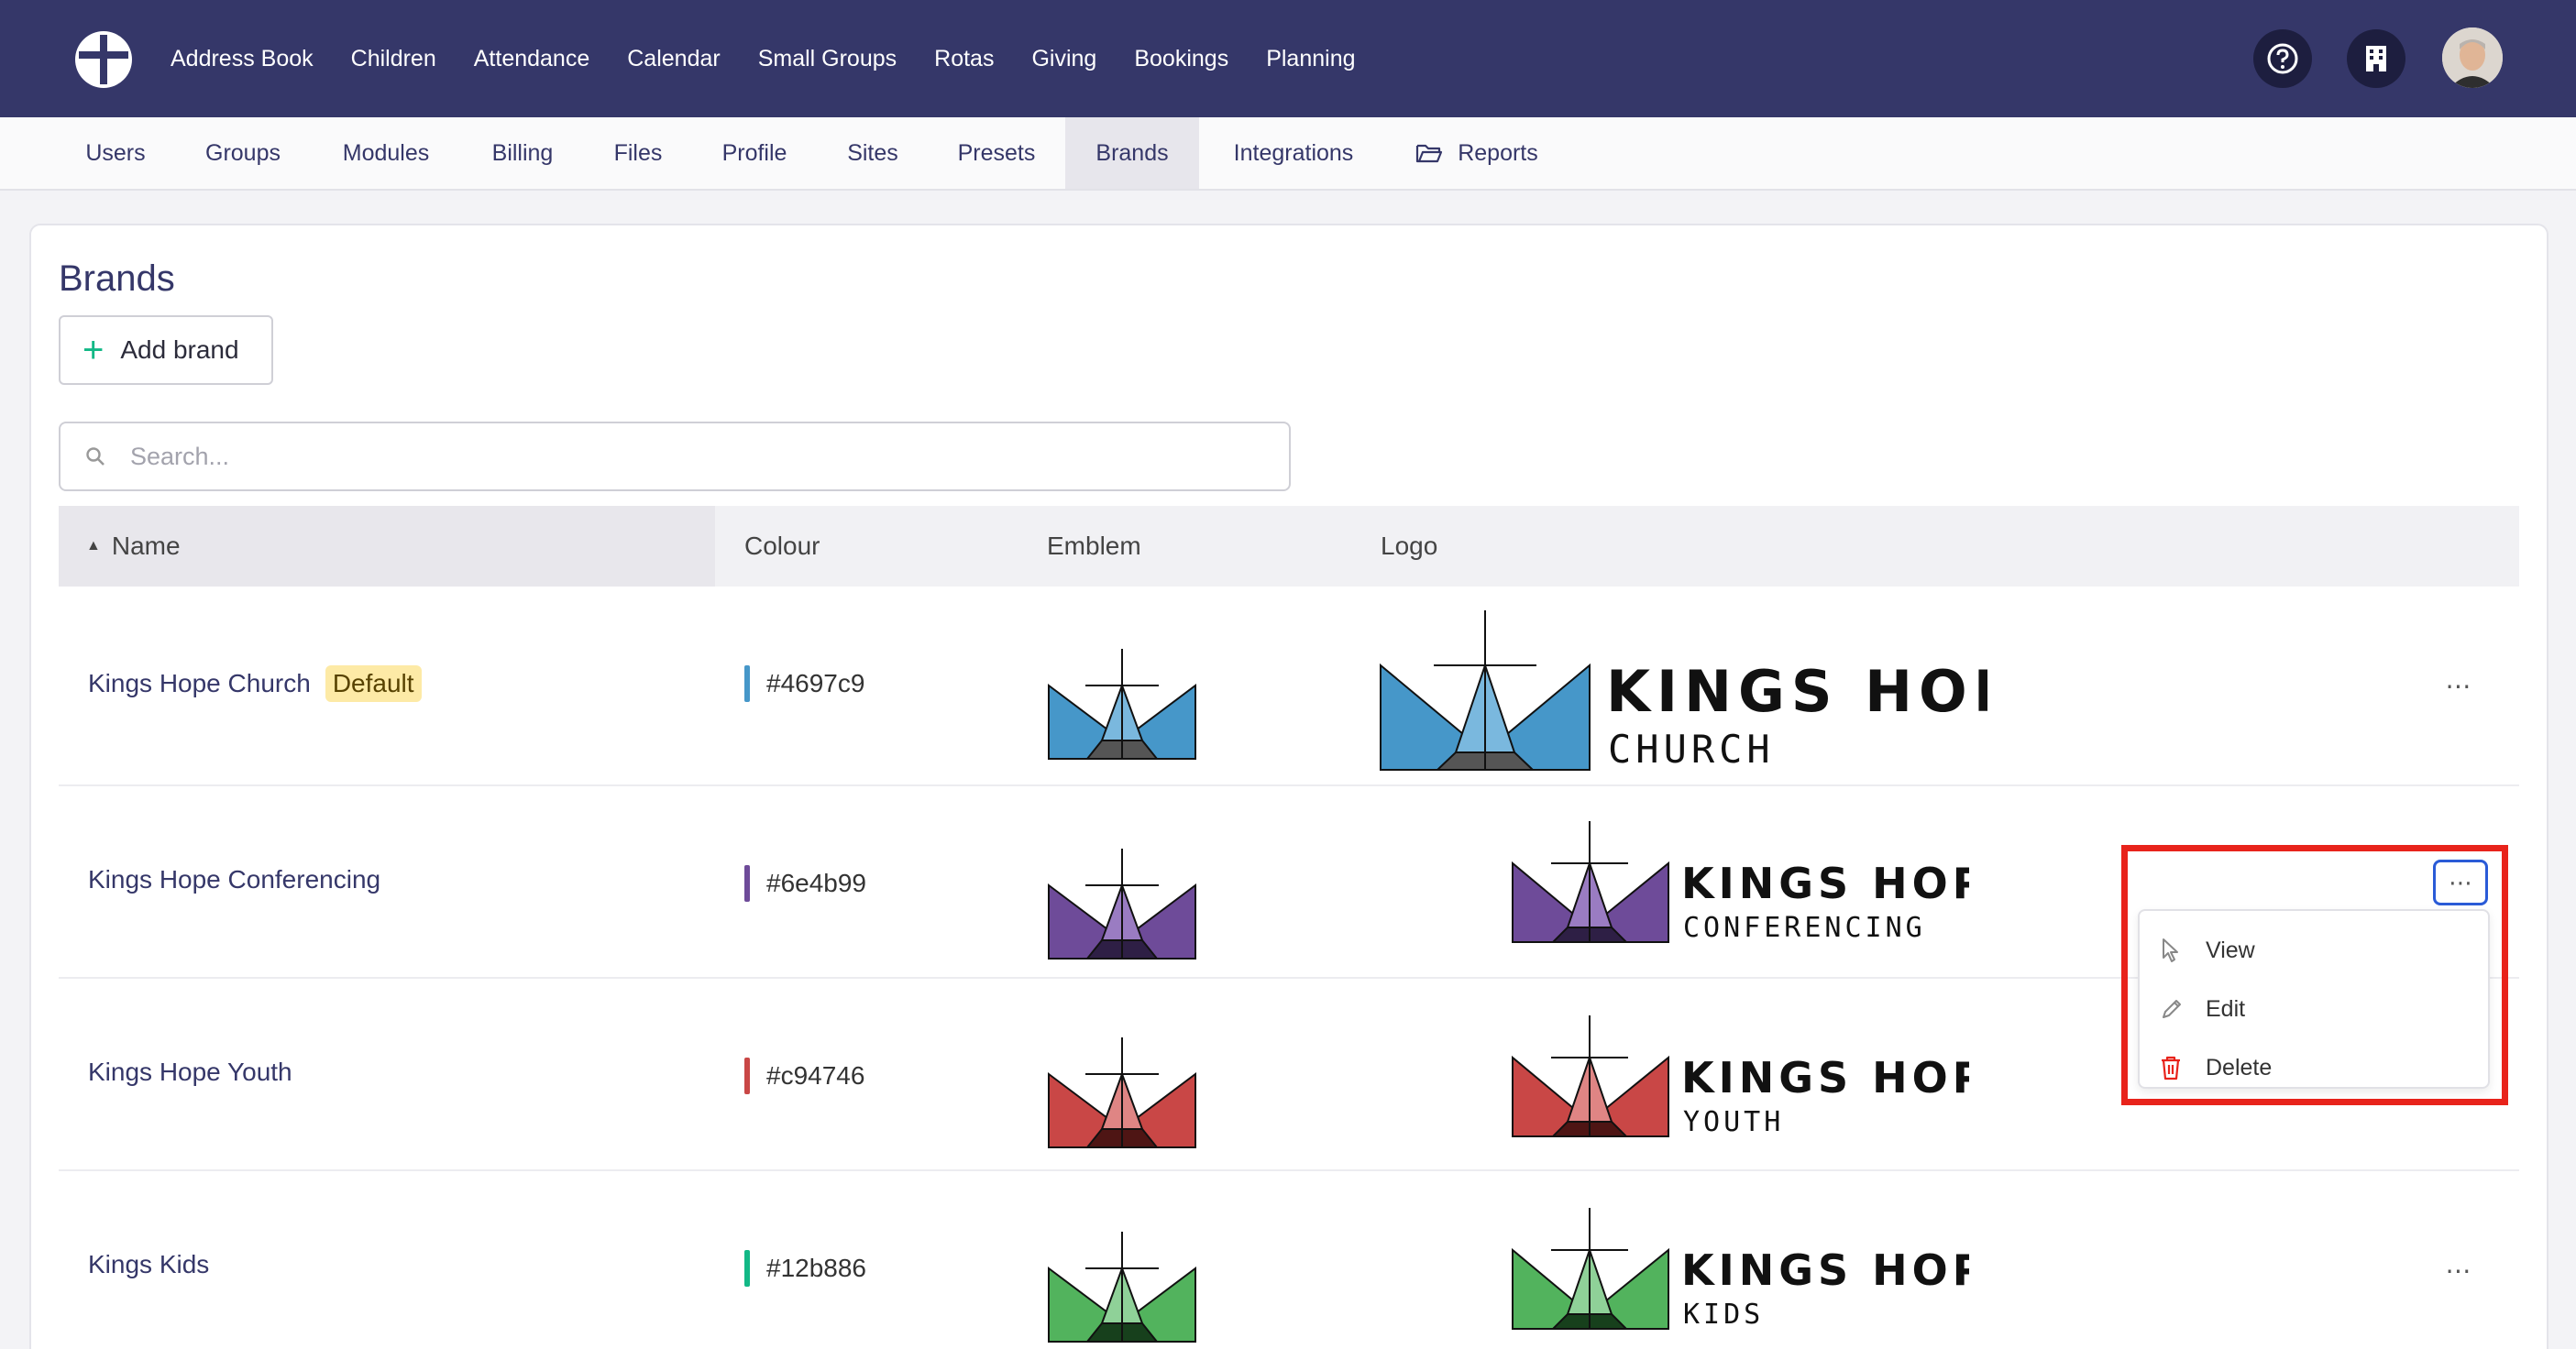 Image resolution: width=2576 pixels, height=1349 pixels. What do you see at coordinates (2172, 1067) in the screenshot?
I see `trash-icon` at bounding box center [2172, 1067].